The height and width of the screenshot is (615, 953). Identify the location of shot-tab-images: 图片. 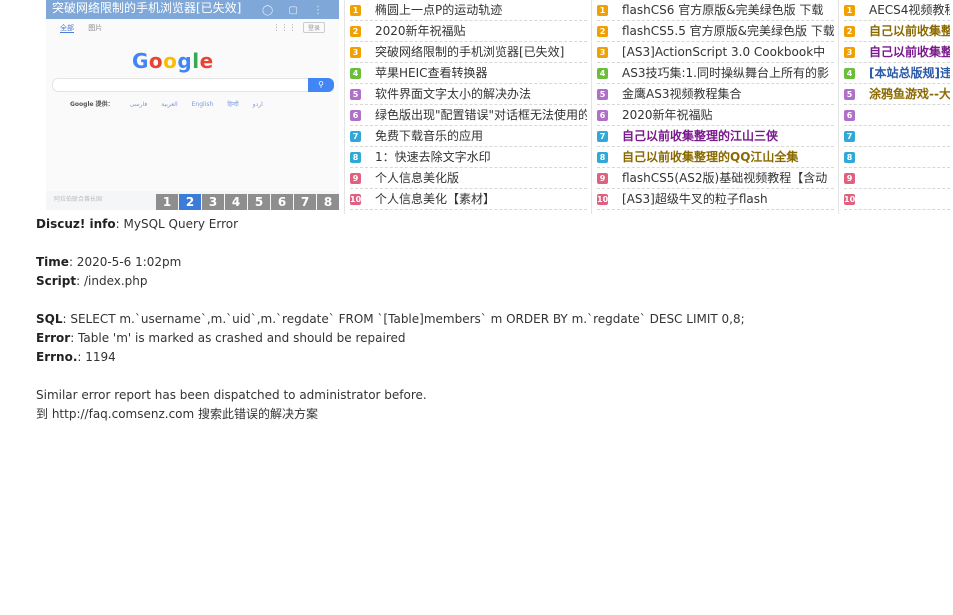
(95, 28).